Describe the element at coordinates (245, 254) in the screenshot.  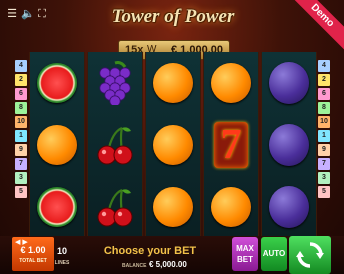
I see `max-bet-button: MAX BET` at that location.